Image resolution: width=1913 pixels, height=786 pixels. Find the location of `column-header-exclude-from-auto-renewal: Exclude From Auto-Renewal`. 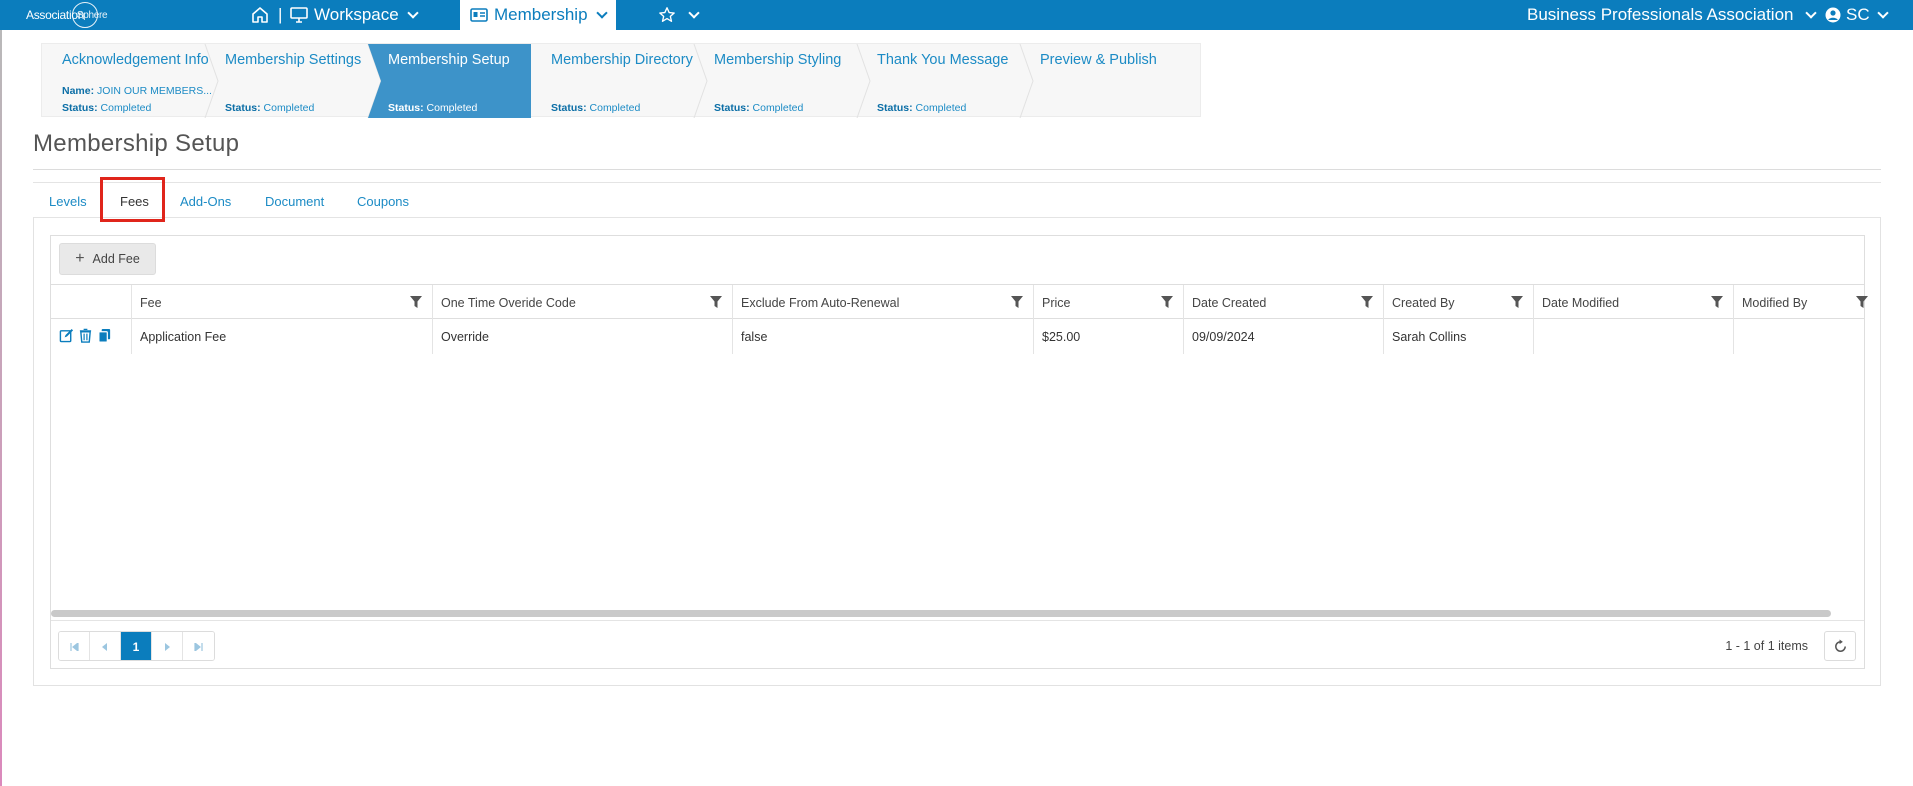

column-header-exclude-from-auto-renewal: Exclude From Auto-Renewal is located at coordinates (882, 302).